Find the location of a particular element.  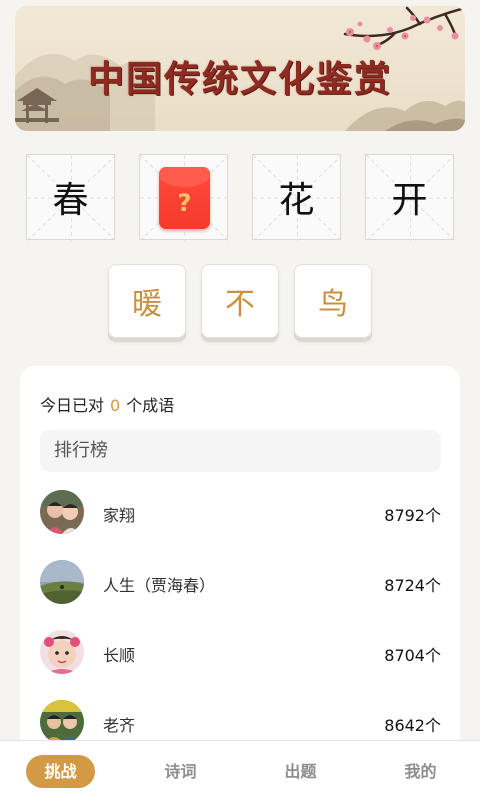

leaderboard-row: 老齐 8642个 is located at coordinates (240, 722).